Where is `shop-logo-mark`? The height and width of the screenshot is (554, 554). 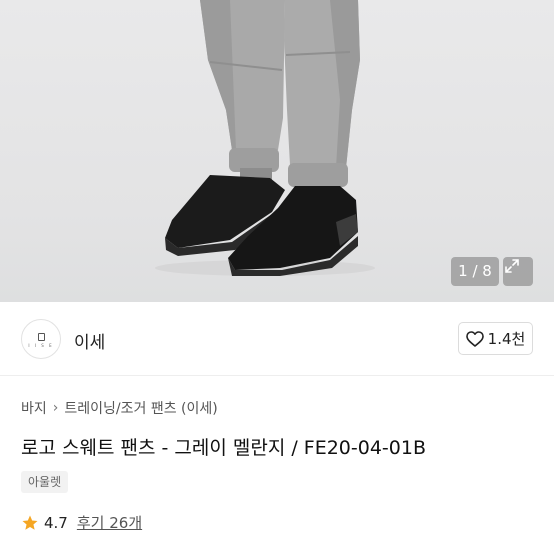 shop-logo-mark is located at coordinates (41, 336).